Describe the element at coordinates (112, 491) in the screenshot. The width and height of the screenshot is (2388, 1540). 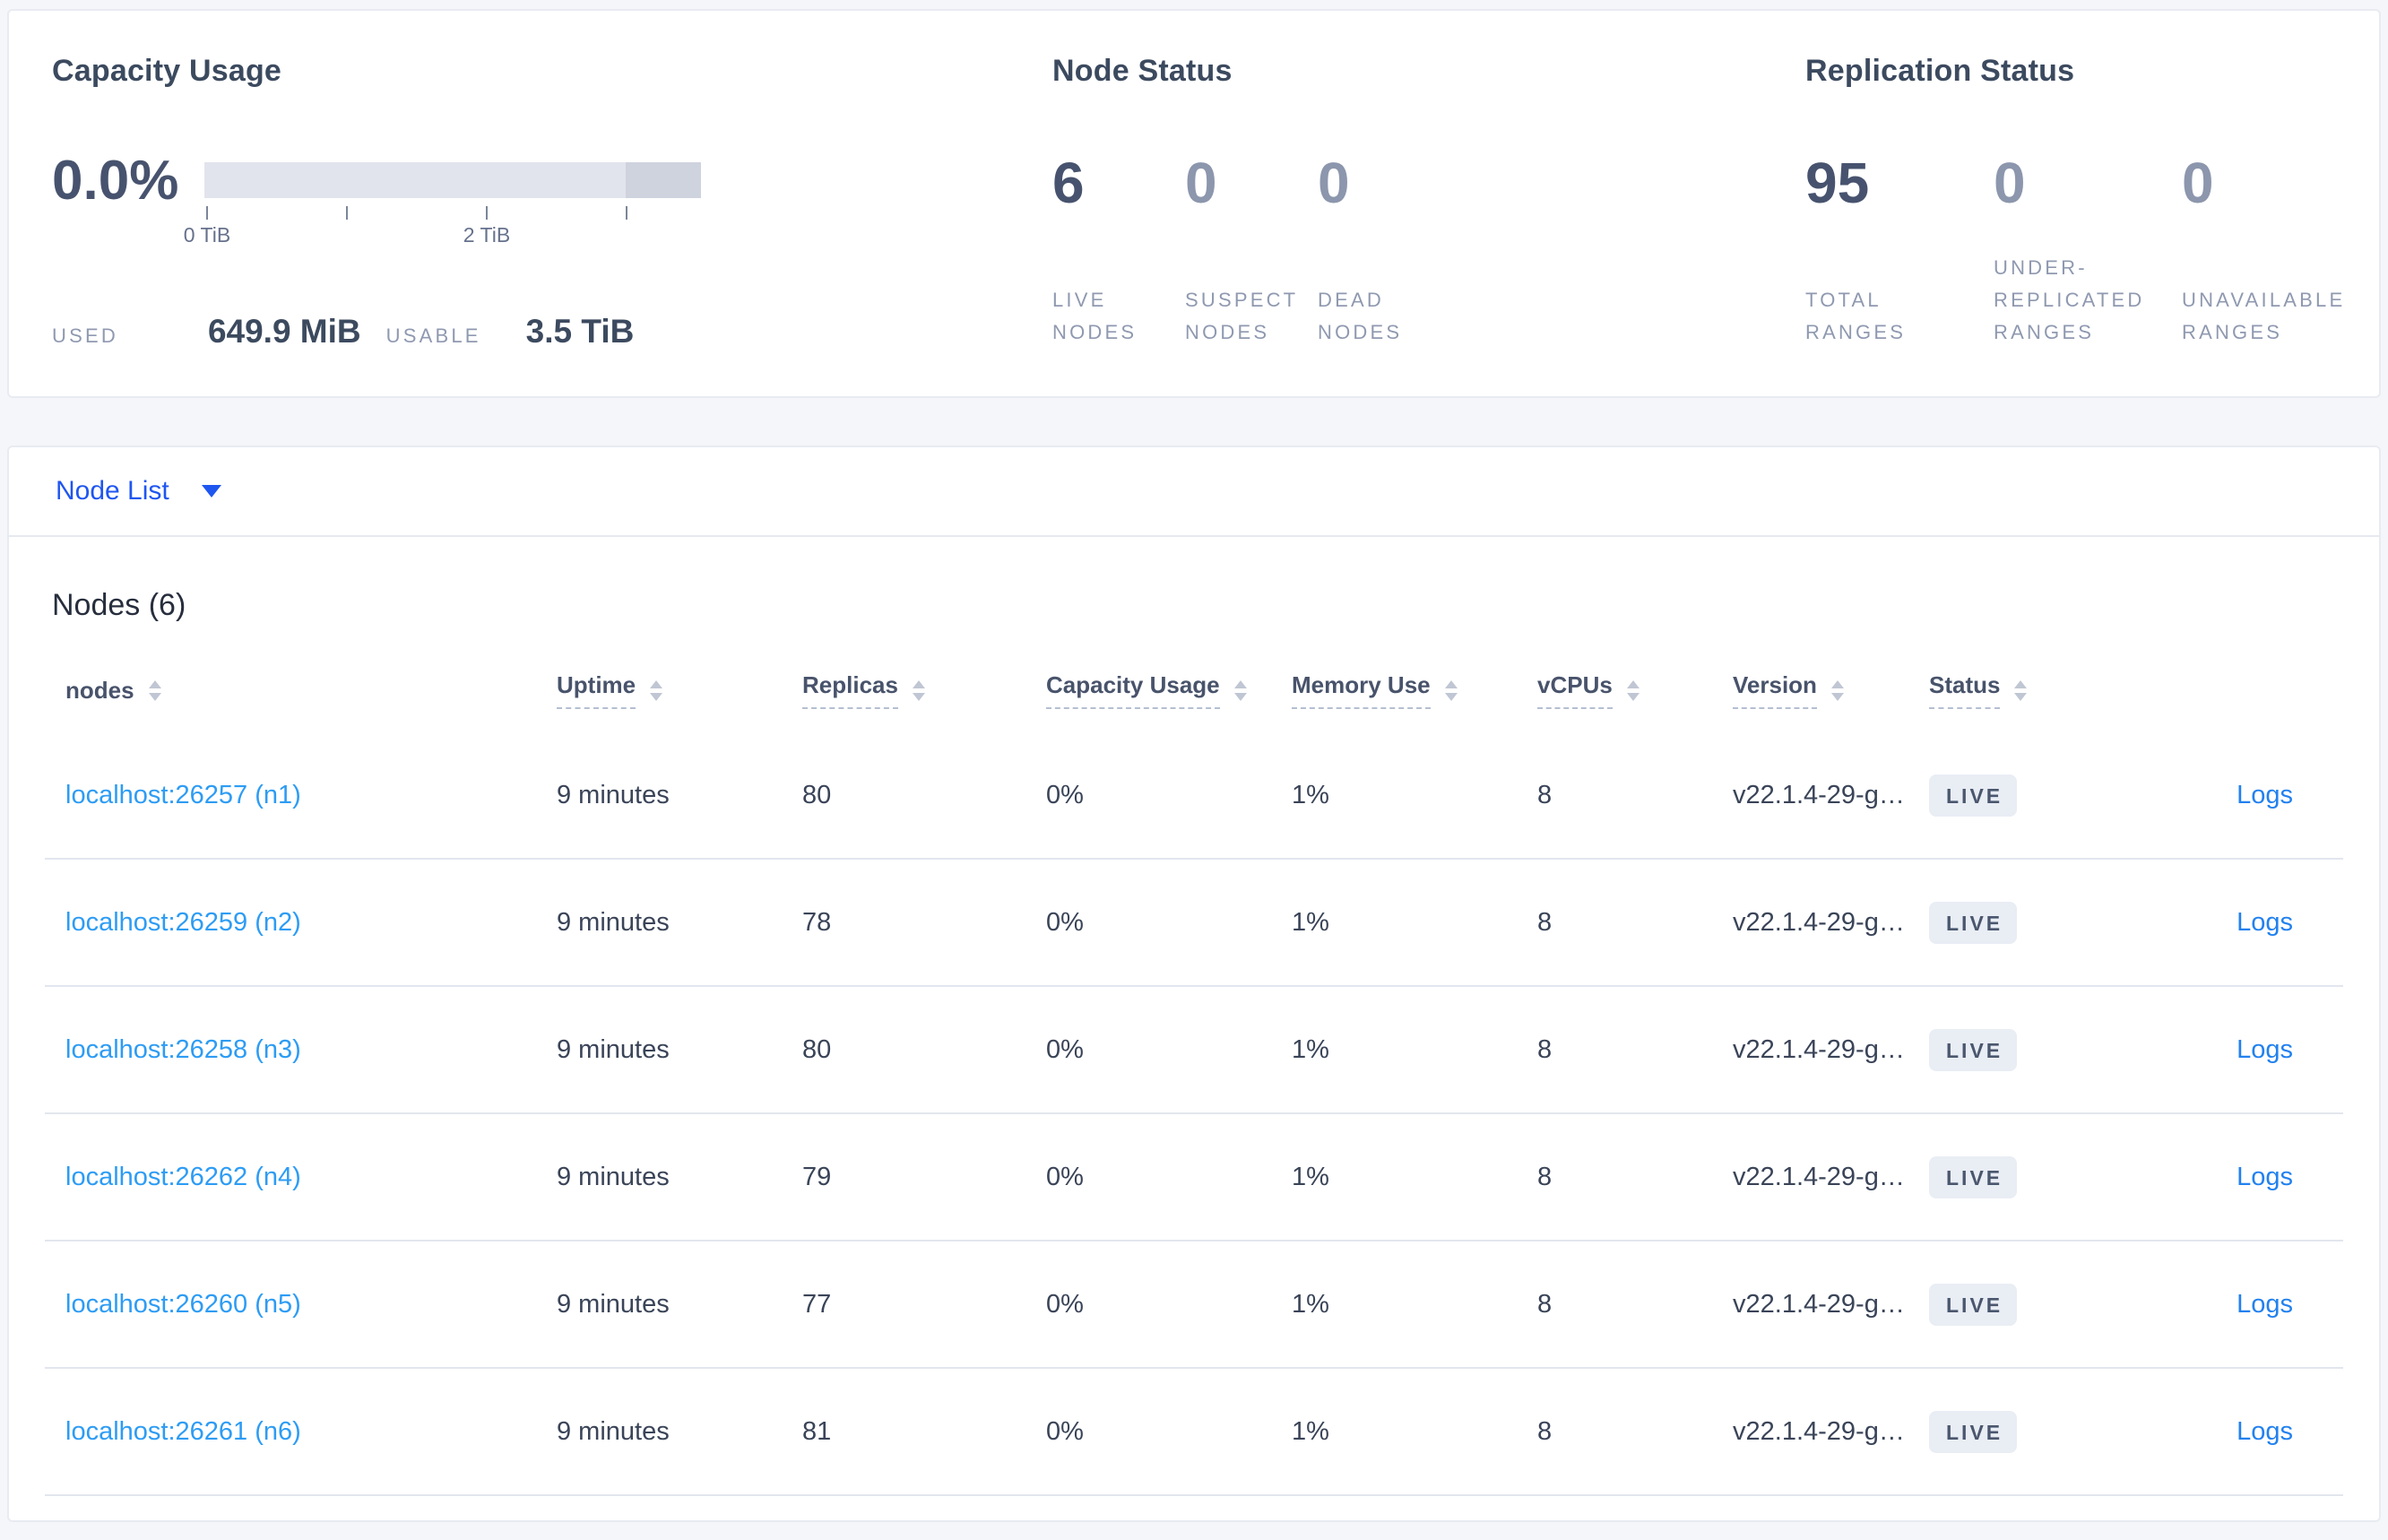
I see `node-list-dropdown-label: Node List` at that location.